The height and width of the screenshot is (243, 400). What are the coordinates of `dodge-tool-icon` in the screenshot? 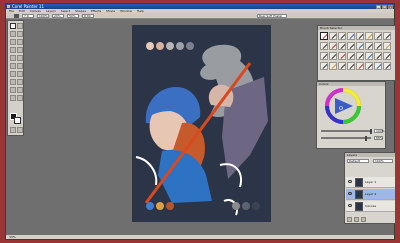 It's located at (20, 98).